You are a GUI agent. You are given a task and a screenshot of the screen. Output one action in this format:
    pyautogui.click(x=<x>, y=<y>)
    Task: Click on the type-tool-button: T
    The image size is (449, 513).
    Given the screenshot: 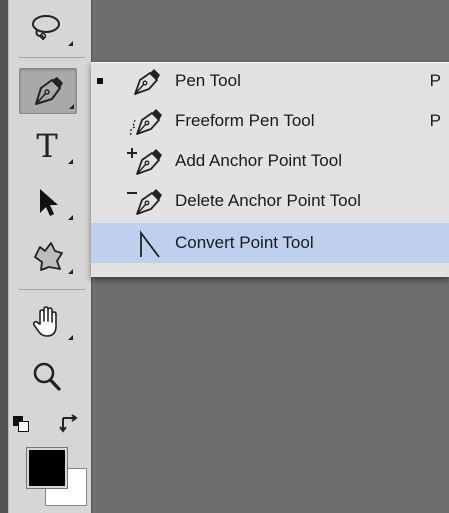 What is the action you would take?
    pyautogui.click(x=47, y=146)
    